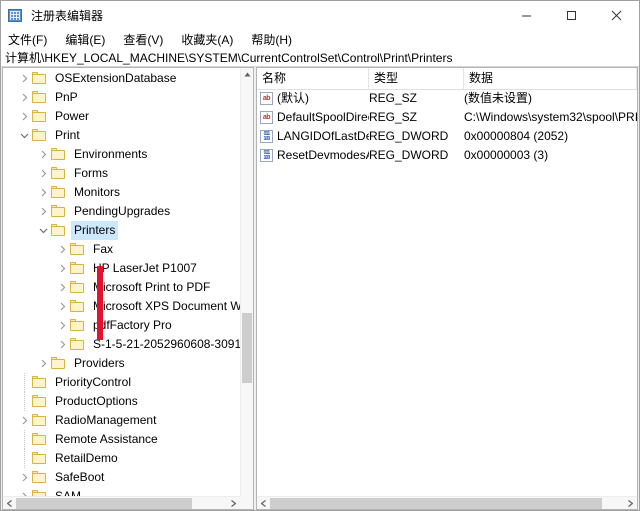 This screenshot has width=640, height=511. I want to click on tree-node-label: PnP, so click(66, 97).